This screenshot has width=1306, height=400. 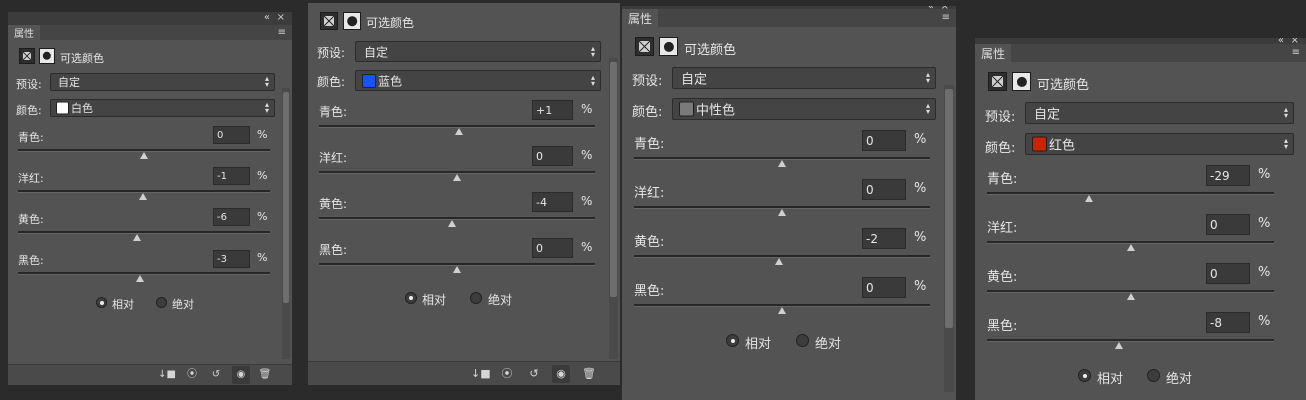 What do you see at coordinates (1228, 273) in the screenshot?
I see `value-field-yellow: 0` at bounding box center [1228, 273].